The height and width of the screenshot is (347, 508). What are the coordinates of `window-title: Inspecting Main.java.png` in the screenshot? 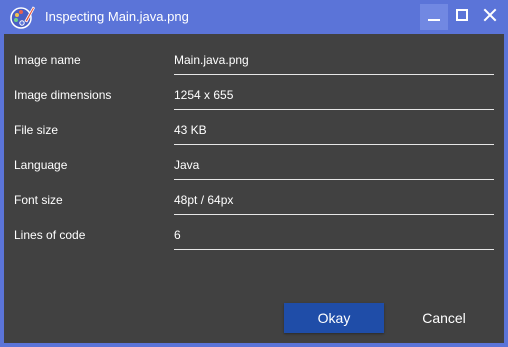 It's located at (117, 16).